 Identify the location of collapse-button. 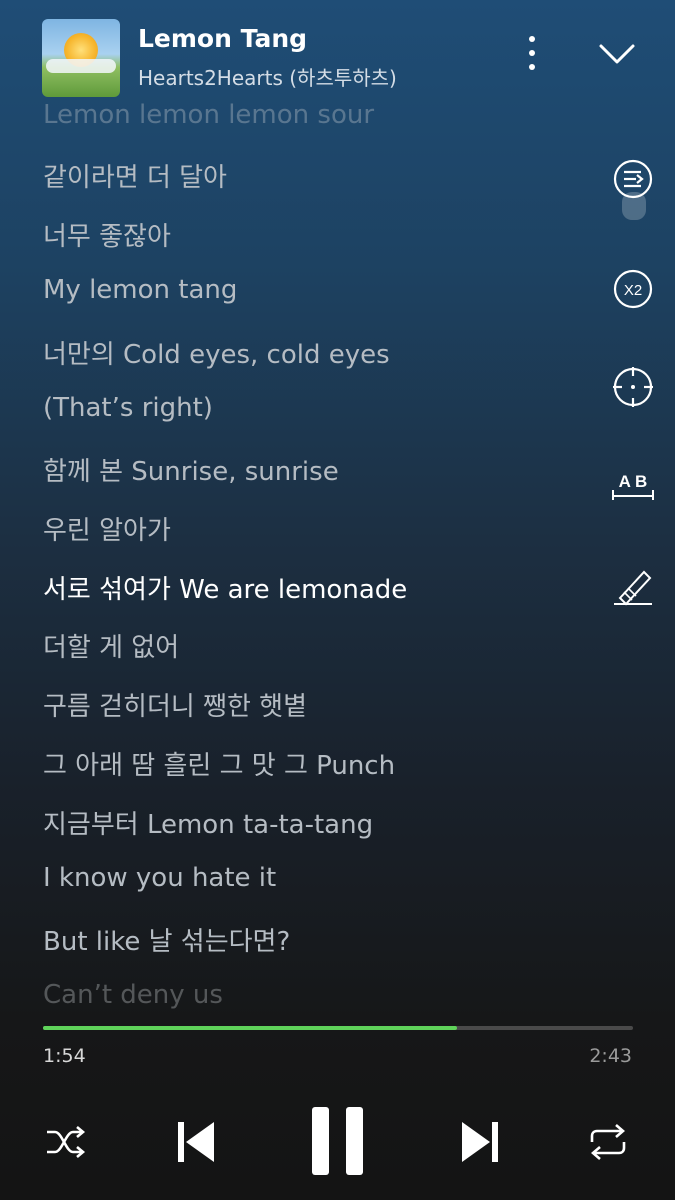
(617, 54).